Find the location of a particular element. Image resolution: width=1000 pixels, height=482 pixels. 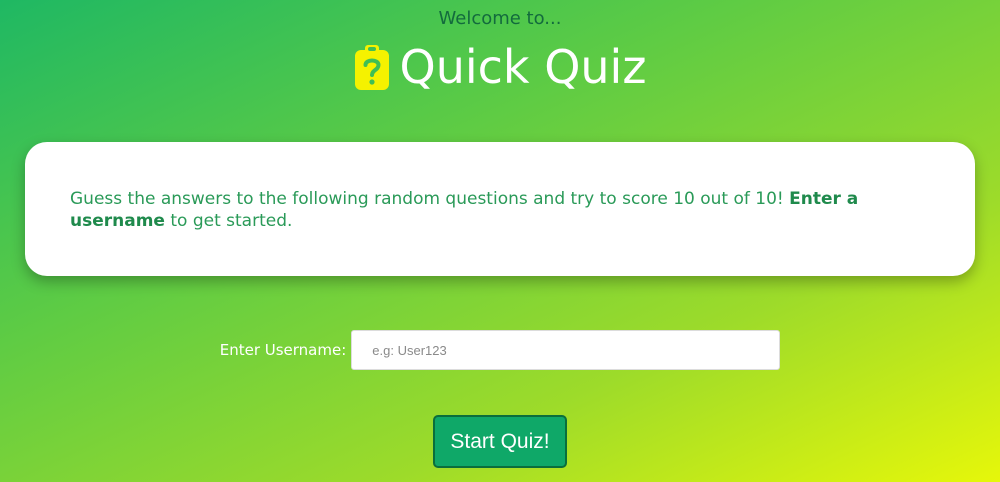

username-form: Enter Username: is located at coordinates (500, 350).